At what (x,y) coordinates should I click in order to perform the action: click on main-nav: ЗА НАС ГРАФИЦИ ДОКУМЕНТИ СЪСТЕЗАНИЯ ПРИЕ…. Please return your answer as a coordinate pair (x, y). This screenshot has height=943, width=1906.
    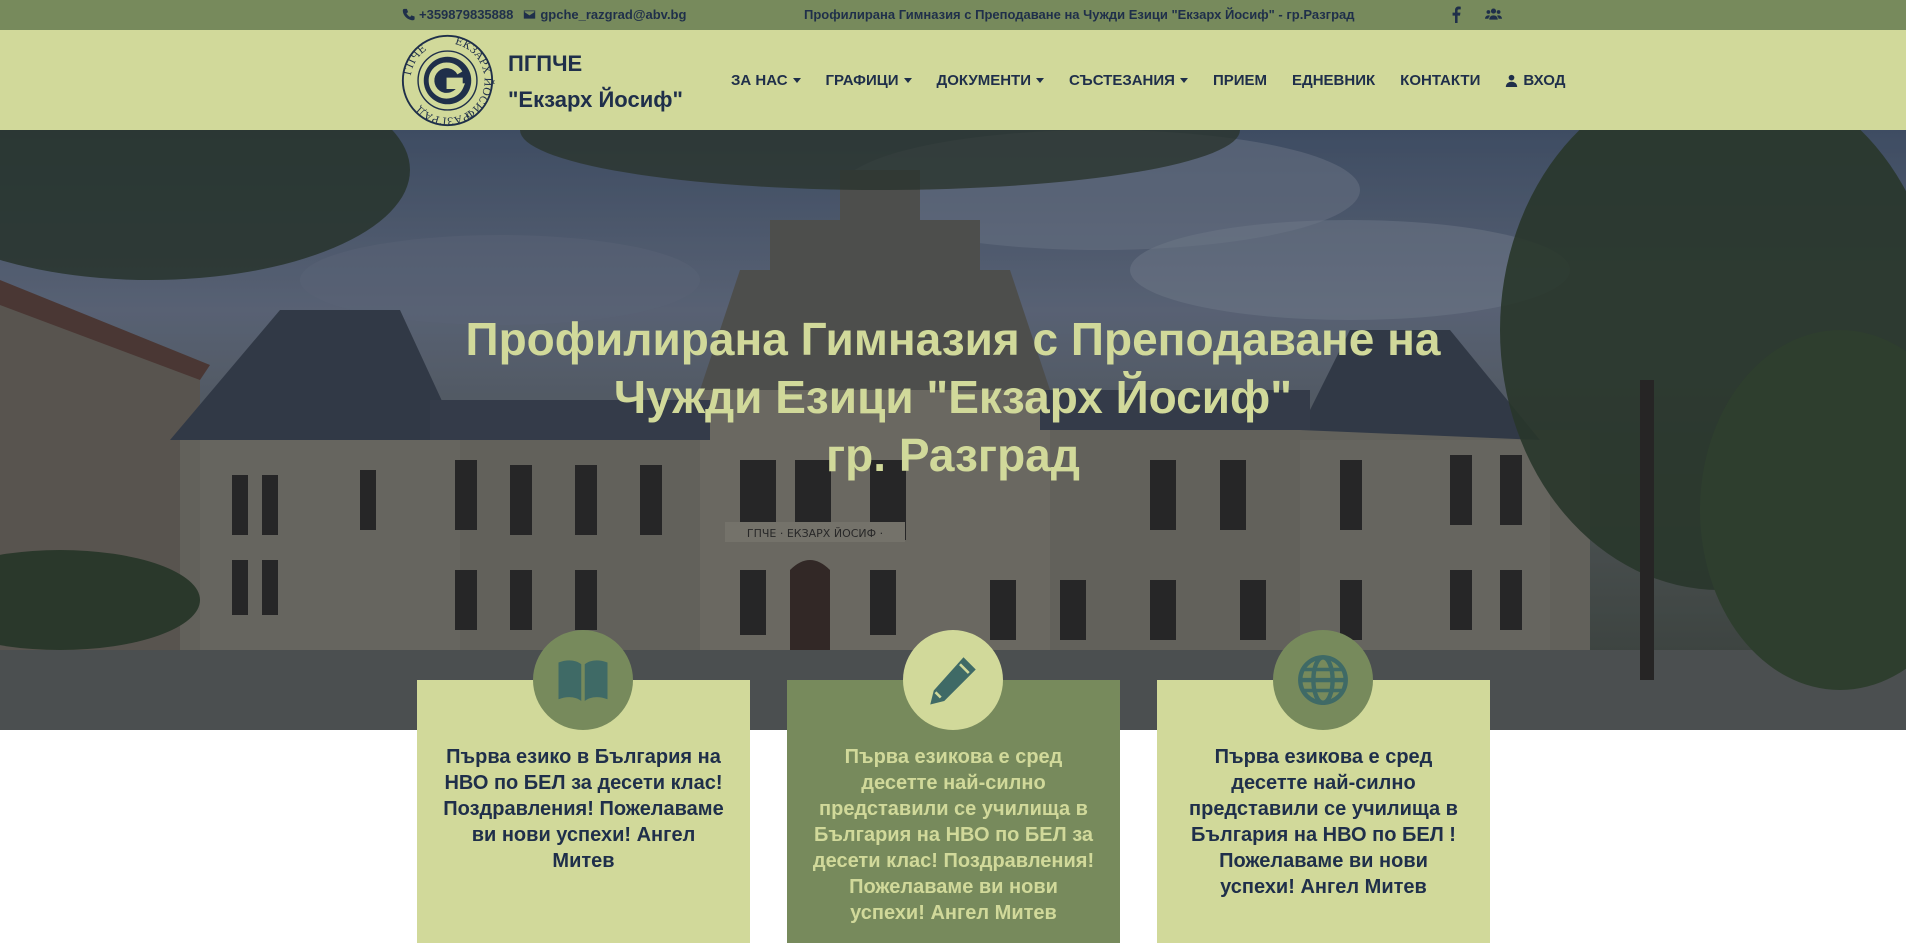
    Looking at the image, I should click on (1148, 80).